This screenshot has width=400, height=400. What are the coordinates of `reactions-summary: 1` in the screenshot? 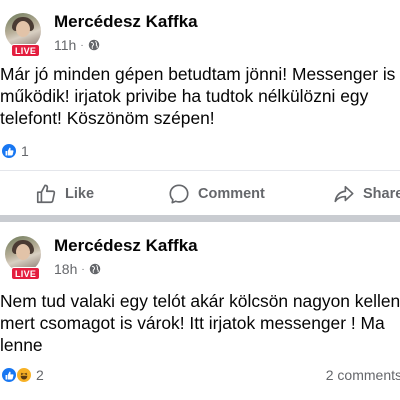 It's located at (15, 151).